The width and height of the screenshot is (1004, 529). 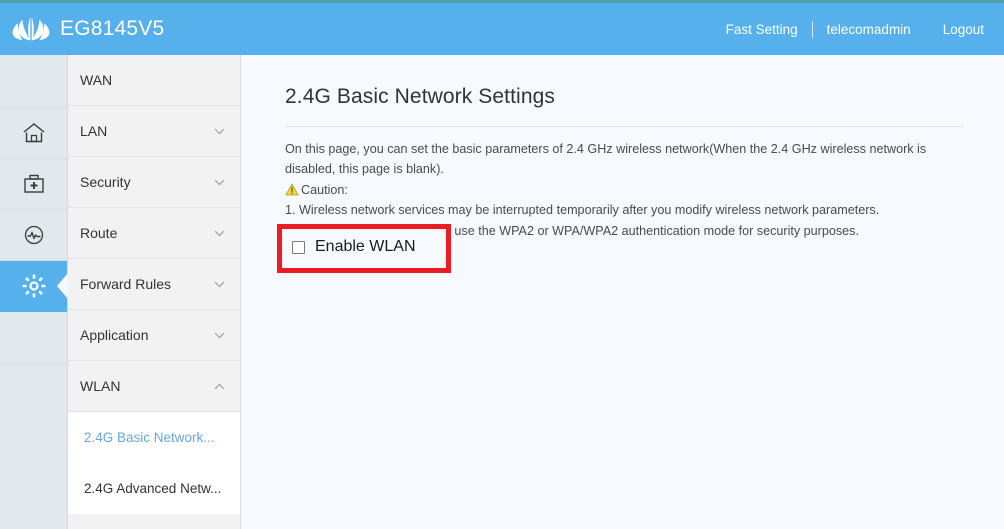 I want to click on title-divider, so click(x=624, y=126).